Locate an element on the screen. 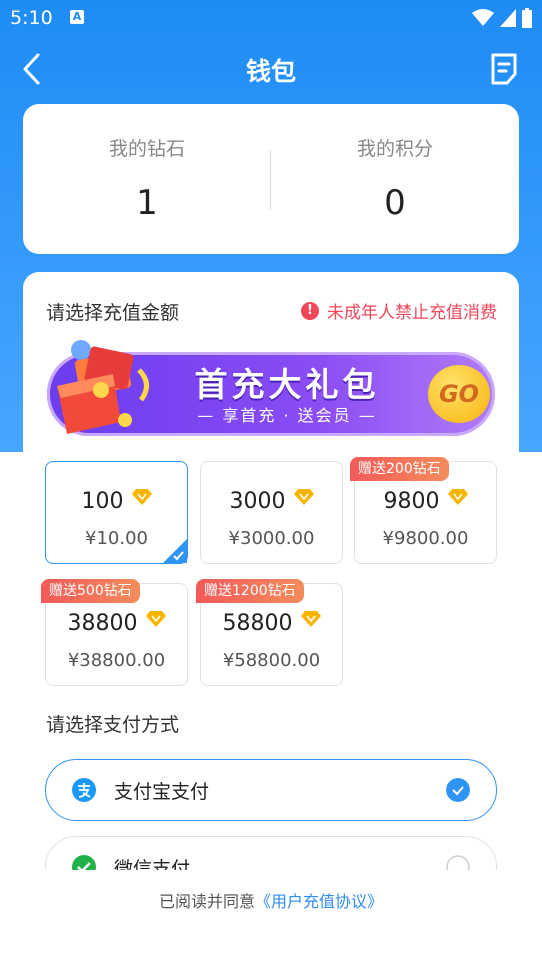 The height and width of the screenshot is (963, 542). radio-unchecked-icon is located at coordinates (458, 862).